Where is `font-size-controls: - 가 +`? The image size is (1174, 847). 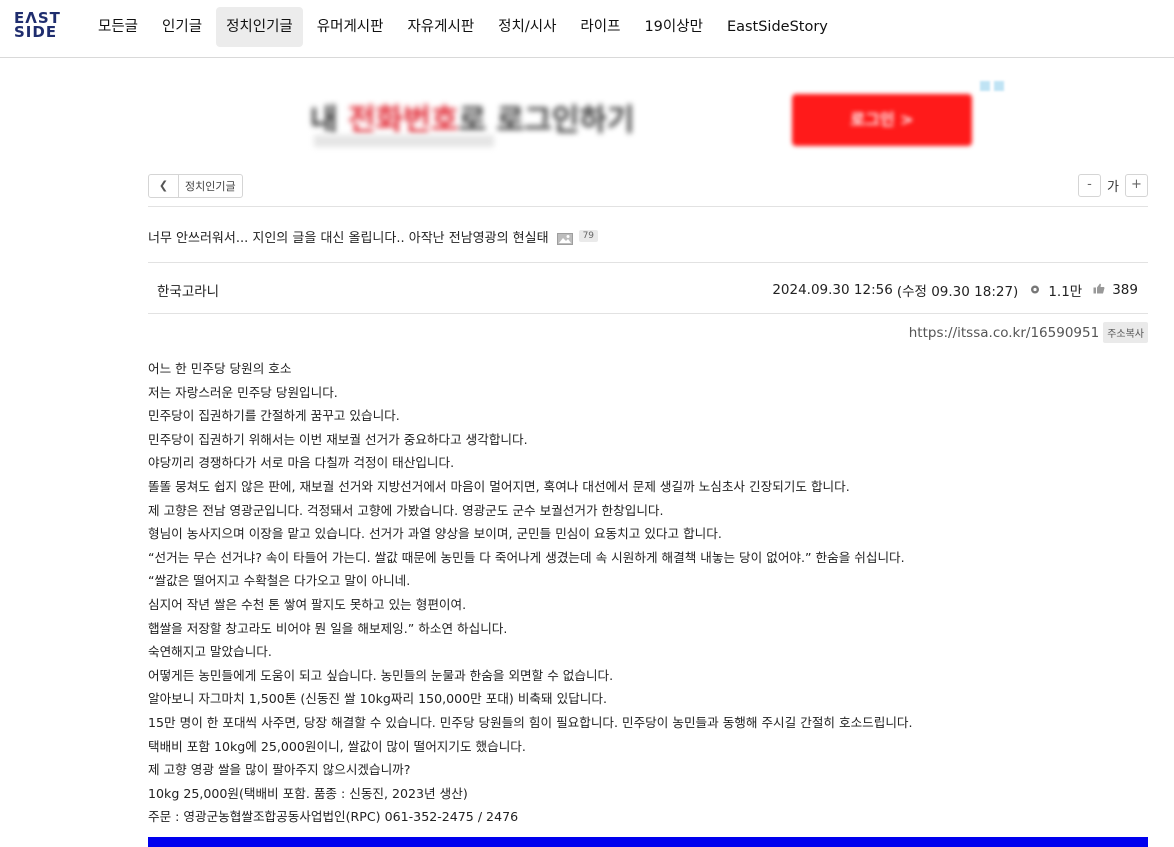
font-size-controls: - 가 + is located at coordinates (1113, 185).